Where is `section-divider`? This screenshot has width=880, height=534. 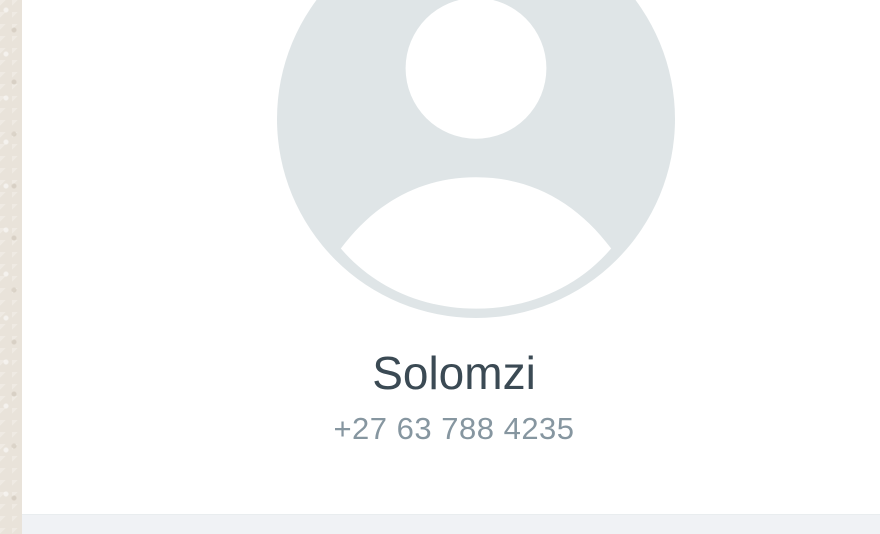 section-divider is located at coordinates (451, 524).